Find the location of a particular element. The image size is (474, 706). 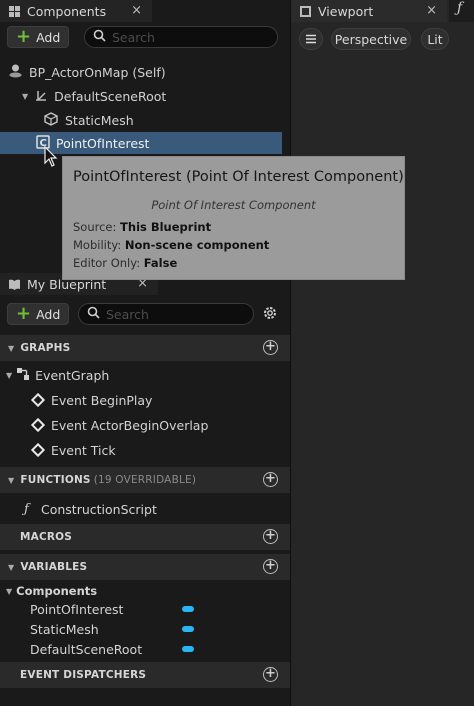

add-button-label: Add is located at coordinates (48, 37).